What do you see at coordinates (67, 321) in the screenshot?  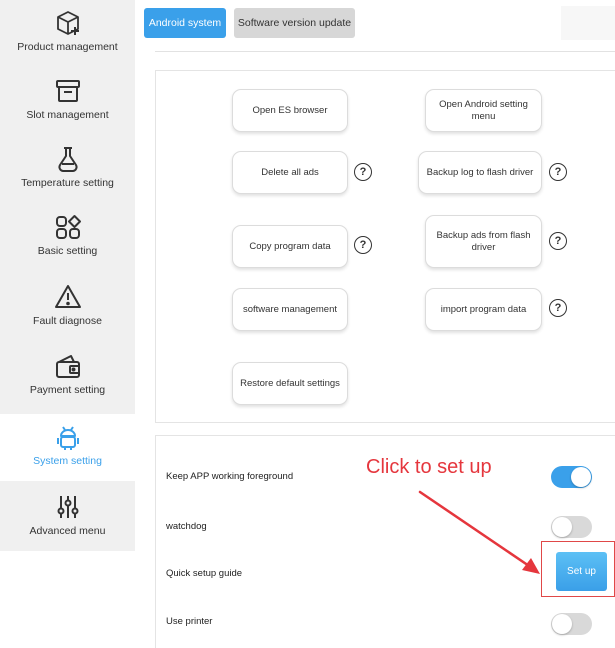 I see `sidebar-item-label: Fault diagnose` at bounding box center [67, 321].